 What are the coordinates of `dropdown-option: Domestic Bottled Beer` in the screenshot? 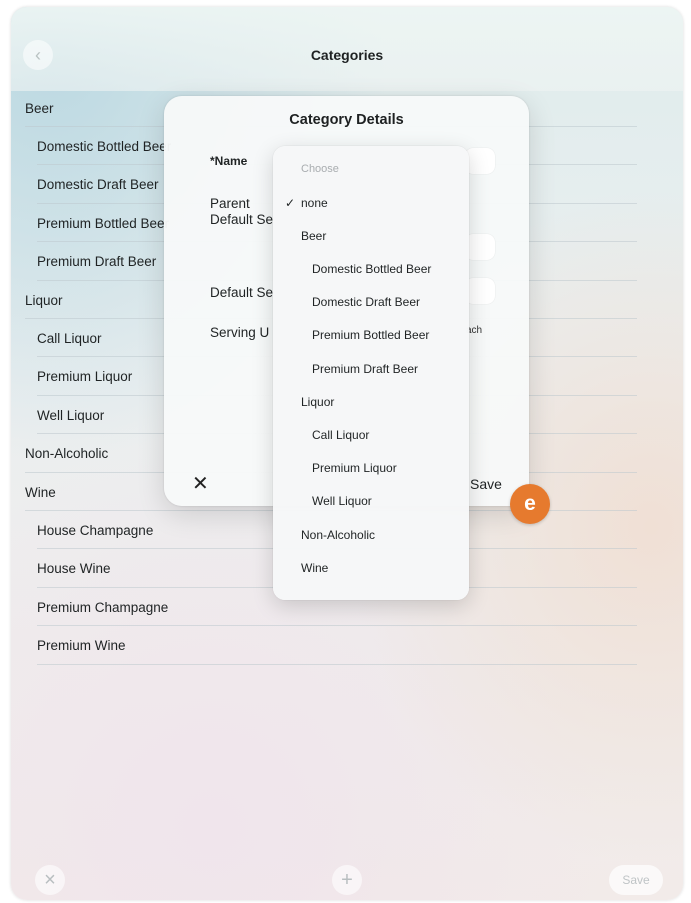 It's located at (371, 268).